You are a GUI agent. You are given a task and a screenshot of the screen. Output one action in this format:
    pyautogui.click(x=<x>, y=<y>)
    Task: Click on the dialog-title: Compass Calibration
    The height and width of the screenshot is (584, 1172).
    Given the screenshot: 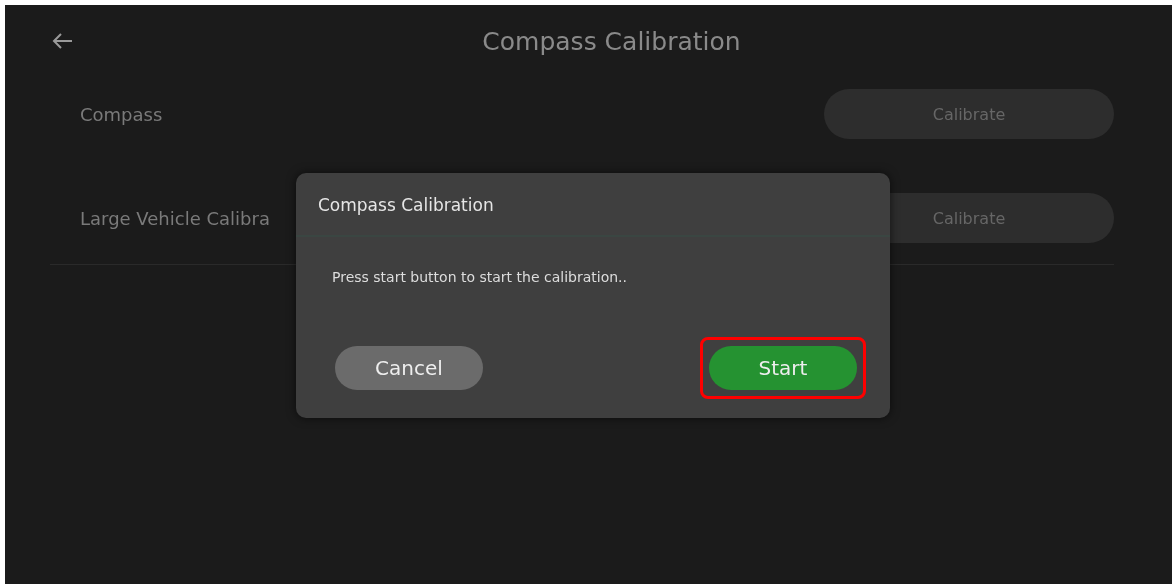 What is the action you would take?
    pyautogui.click(x=593, y=205)
    